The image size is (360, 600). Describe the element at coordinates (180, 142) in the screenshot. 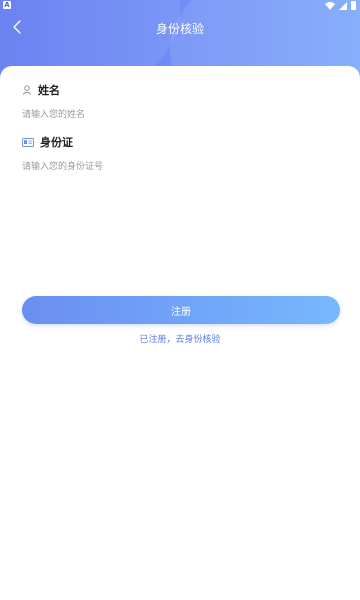

I see `id-card-label-row: 身份证` at that location.